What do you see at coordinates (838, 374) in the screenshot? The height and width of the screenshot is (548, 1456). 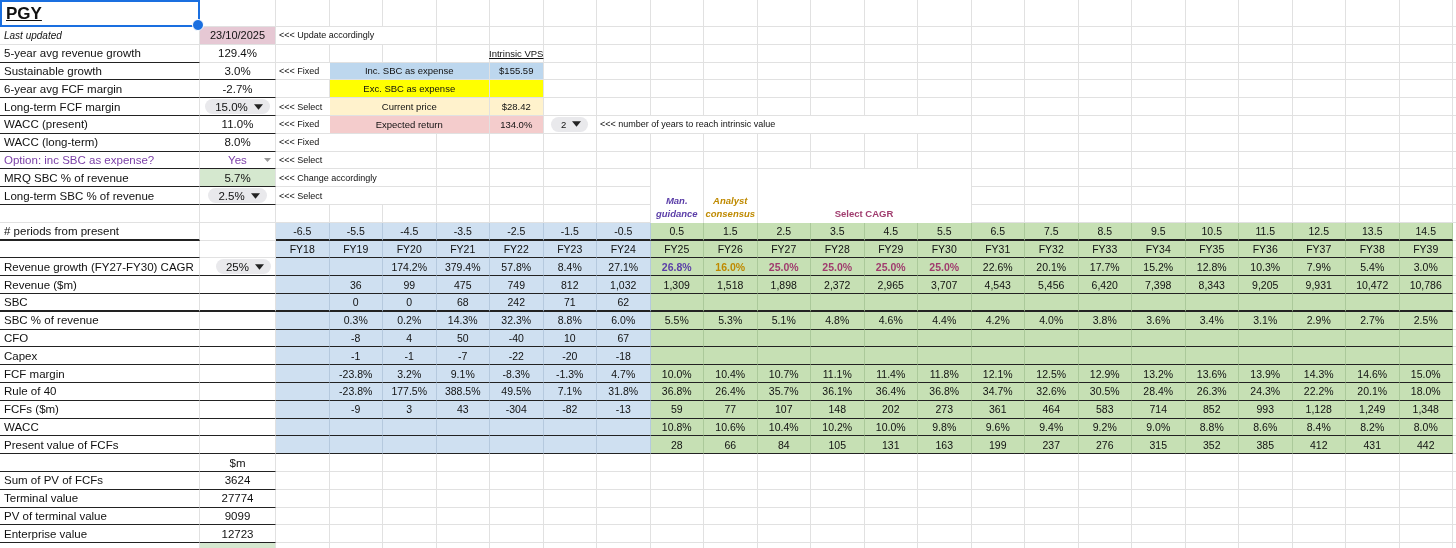 I see `table-cell: 11.1%` at bounding box center [838, 374].